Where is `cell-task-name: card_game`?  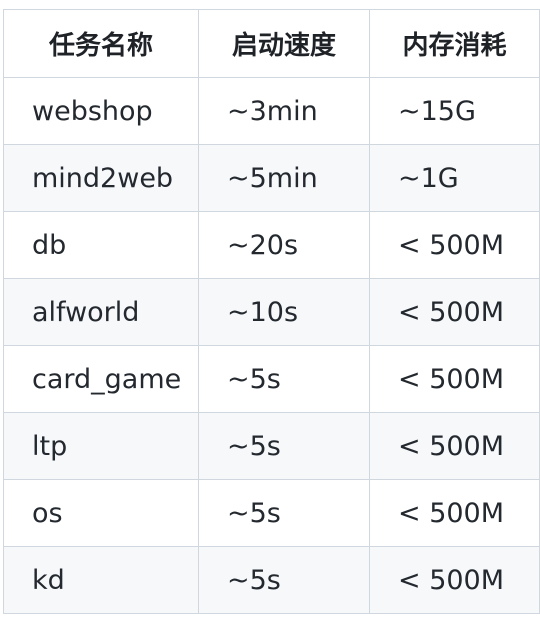
cell-task-name: card_game is located at coordinates (101, 379).